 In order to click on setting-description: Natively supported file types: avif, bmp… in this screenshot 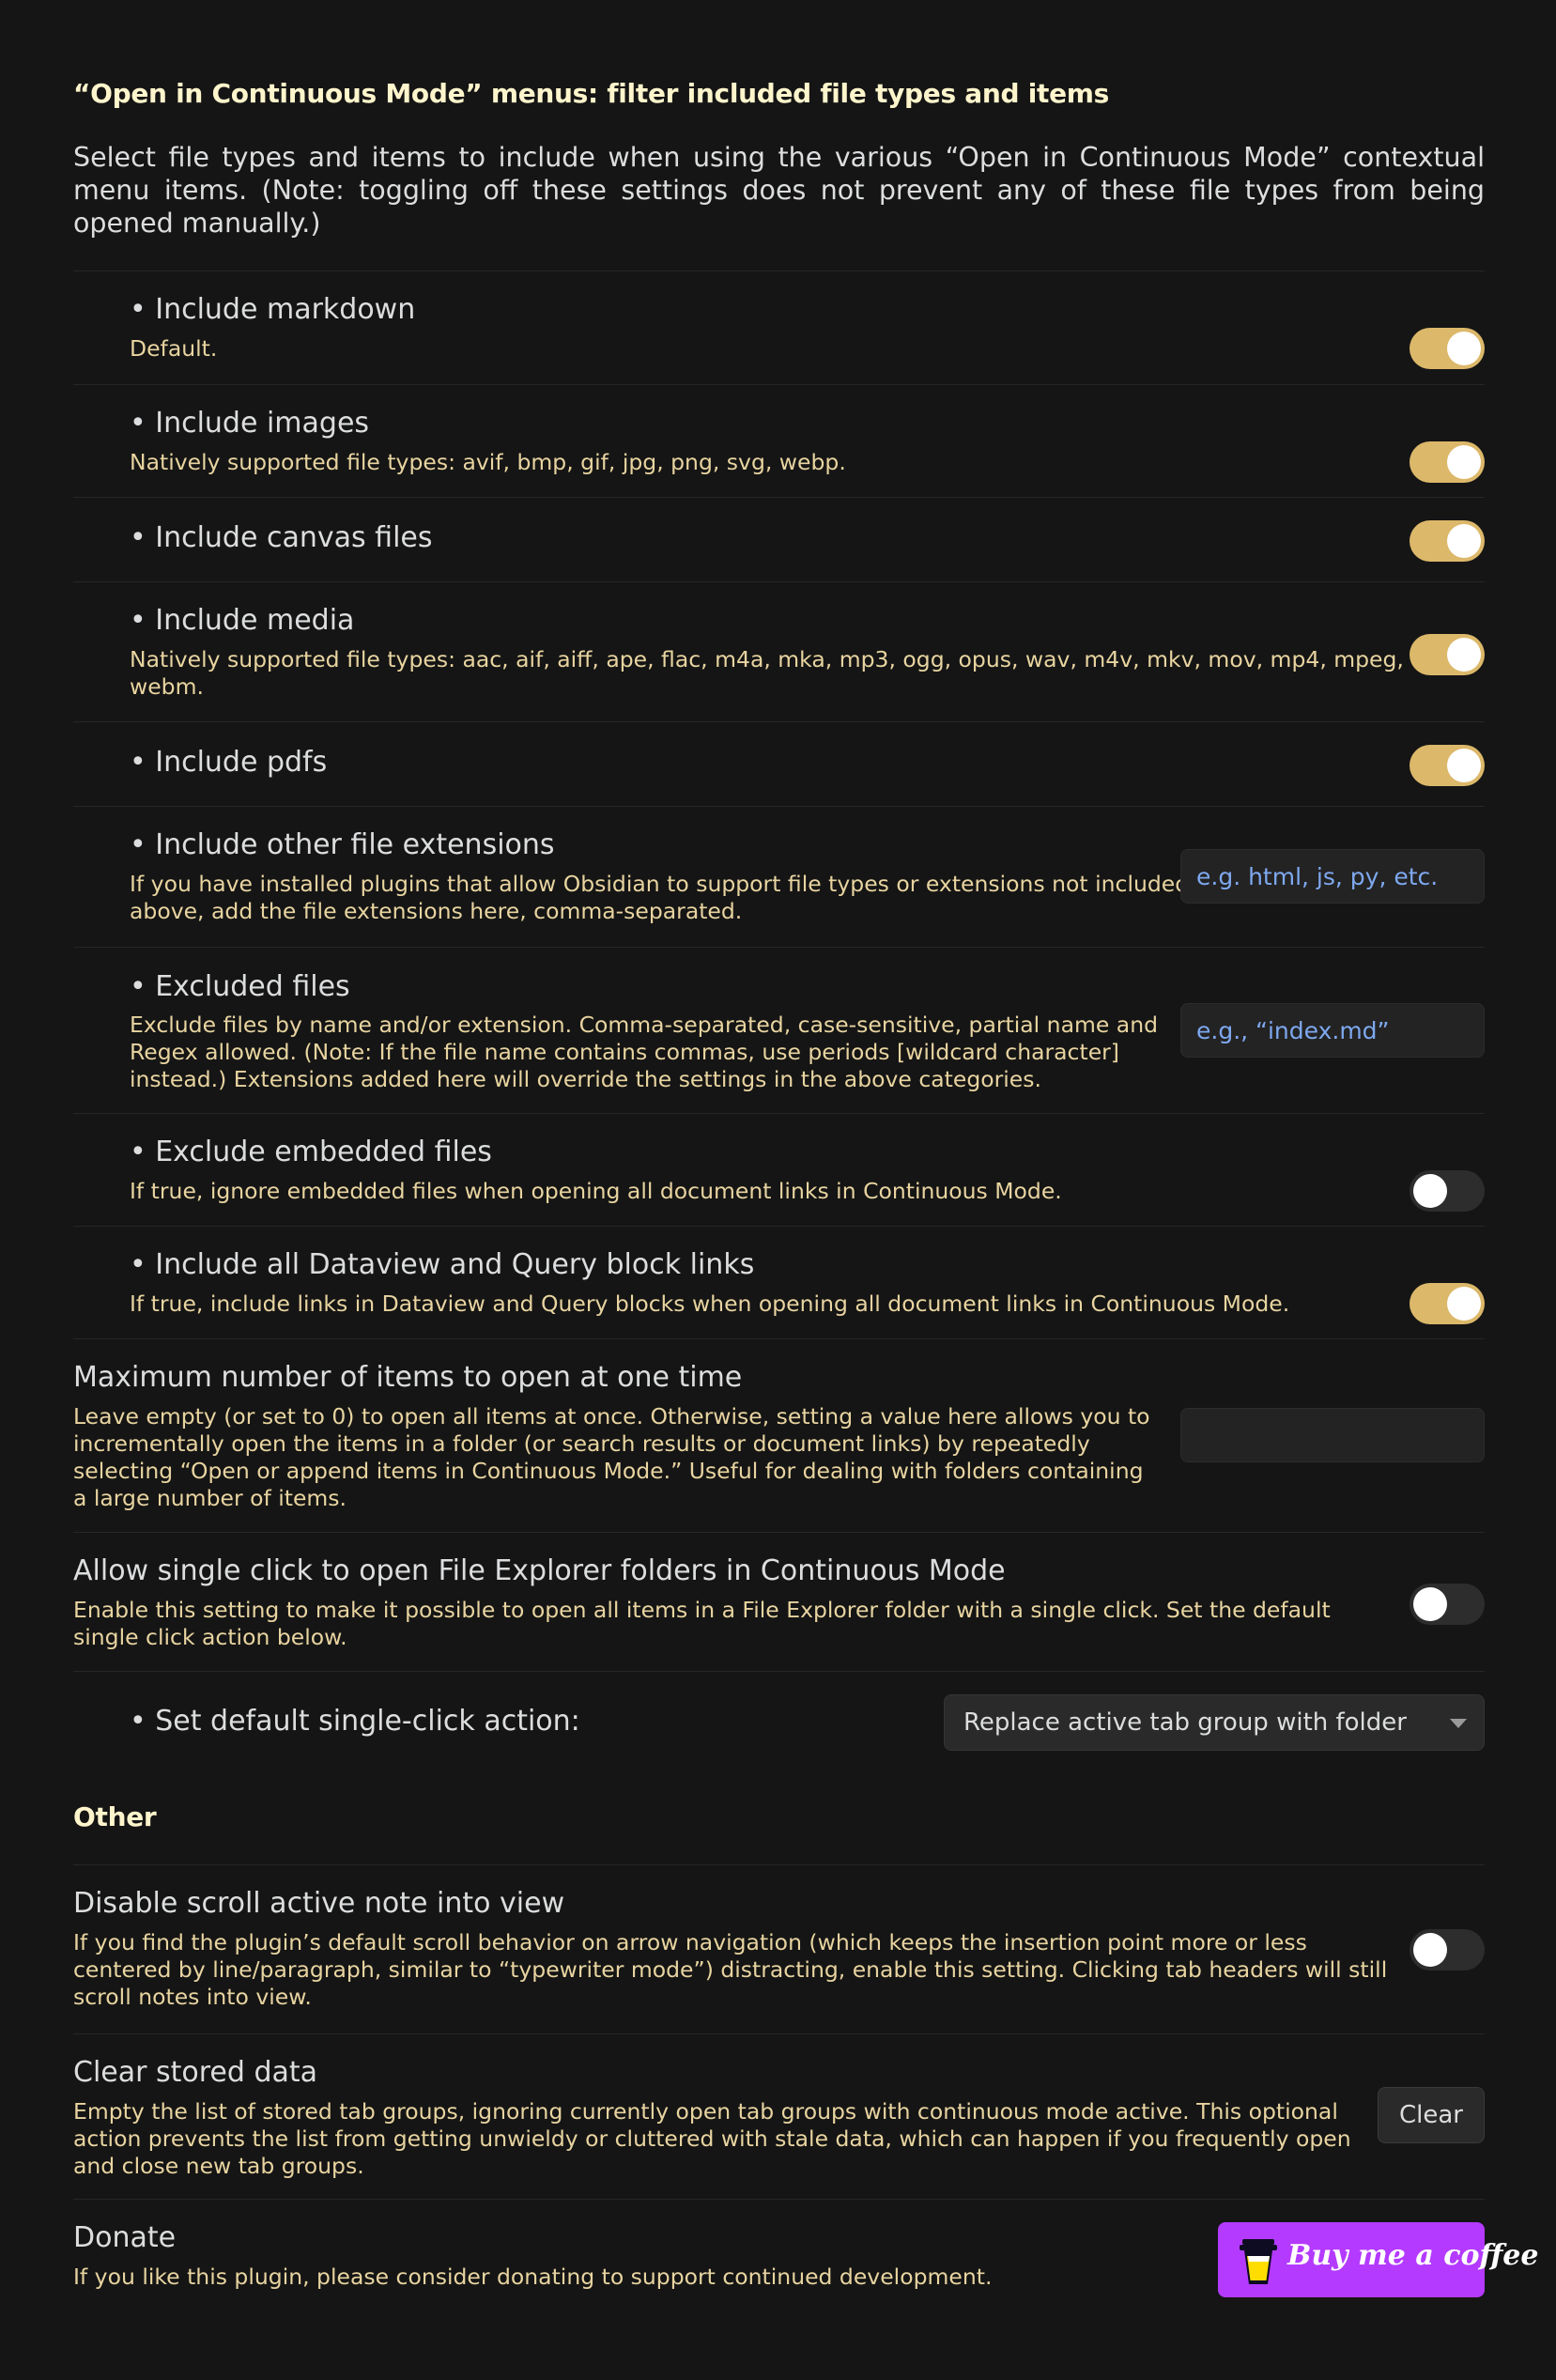, I will do `click(488, 462)`.